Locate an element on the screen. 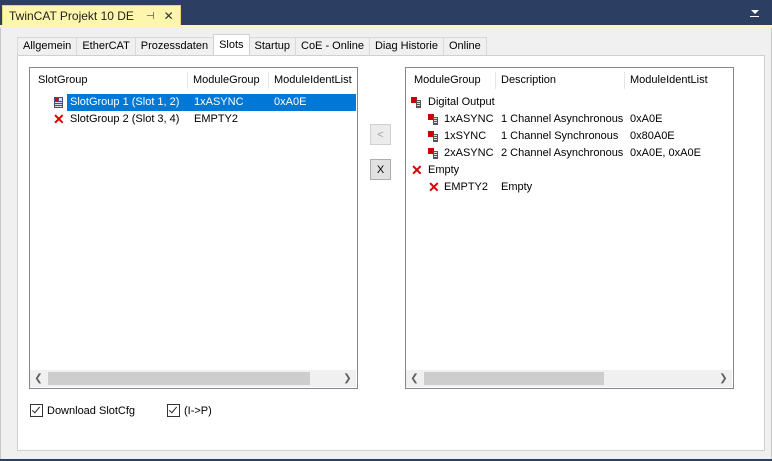  delete-module-button: X is located at coordinates (380, 169).